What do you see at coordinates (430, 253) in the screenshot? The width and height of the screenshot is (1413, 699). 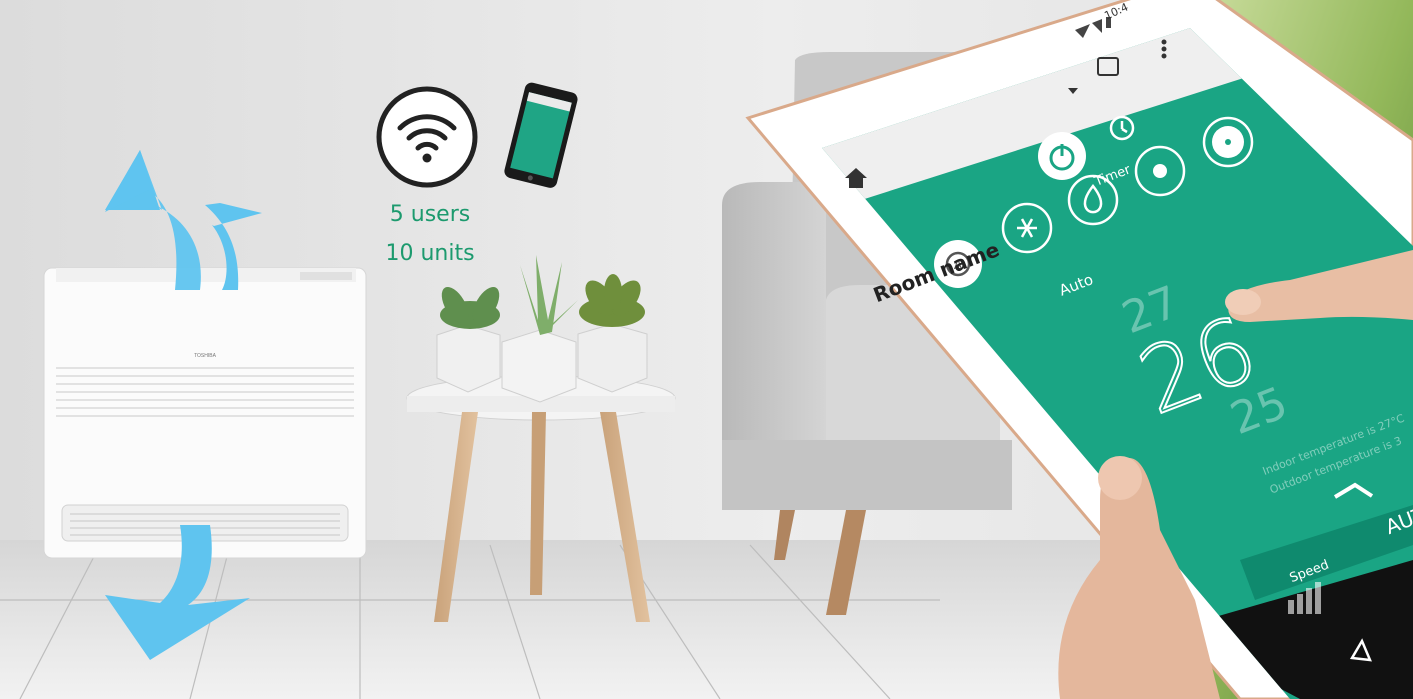 I see `units-count-label: 10 units` at bounding box center [430, 253].